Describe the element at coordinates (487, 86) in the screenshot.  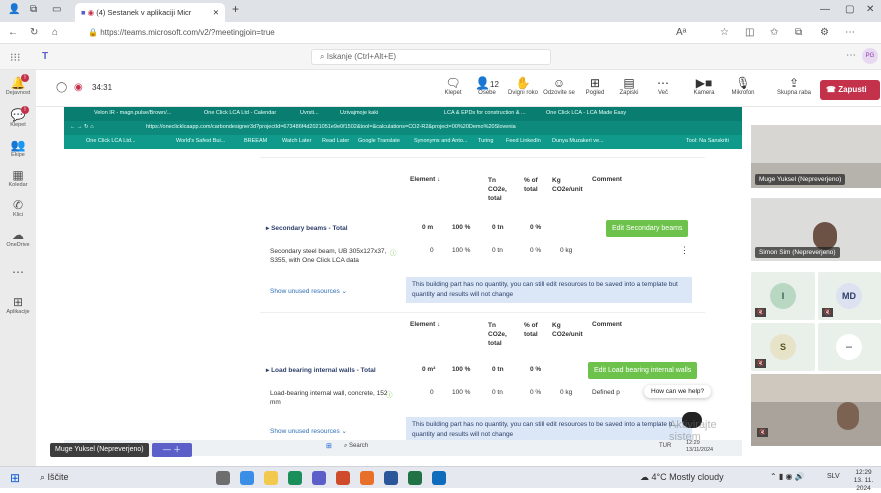
I see `people-button: 👤12 Osebe` at that location.